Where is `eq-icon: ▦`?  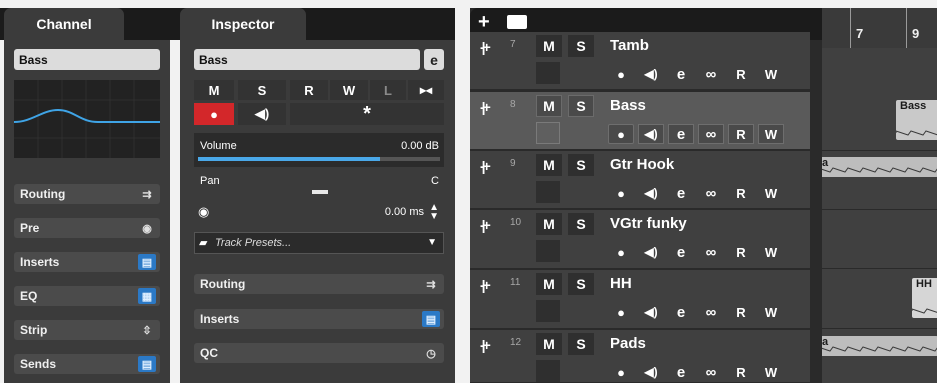 eq-icon: ▦ is located at coordinates (147, 296).